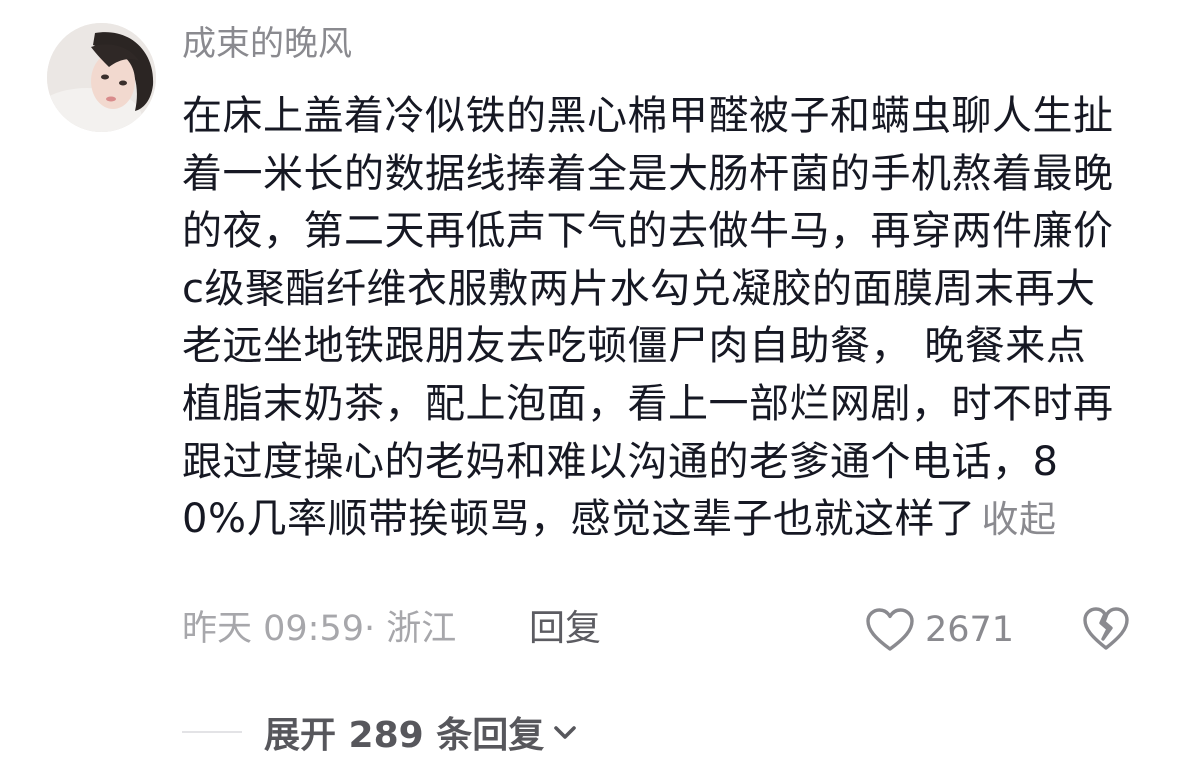 This screenshot has height=783, width=1179. What do you see at coordinates (319, 629) in the screenshot?
I see `comment-meta: 昨天 09:59· 浙江` at bounding box center [319, 629].